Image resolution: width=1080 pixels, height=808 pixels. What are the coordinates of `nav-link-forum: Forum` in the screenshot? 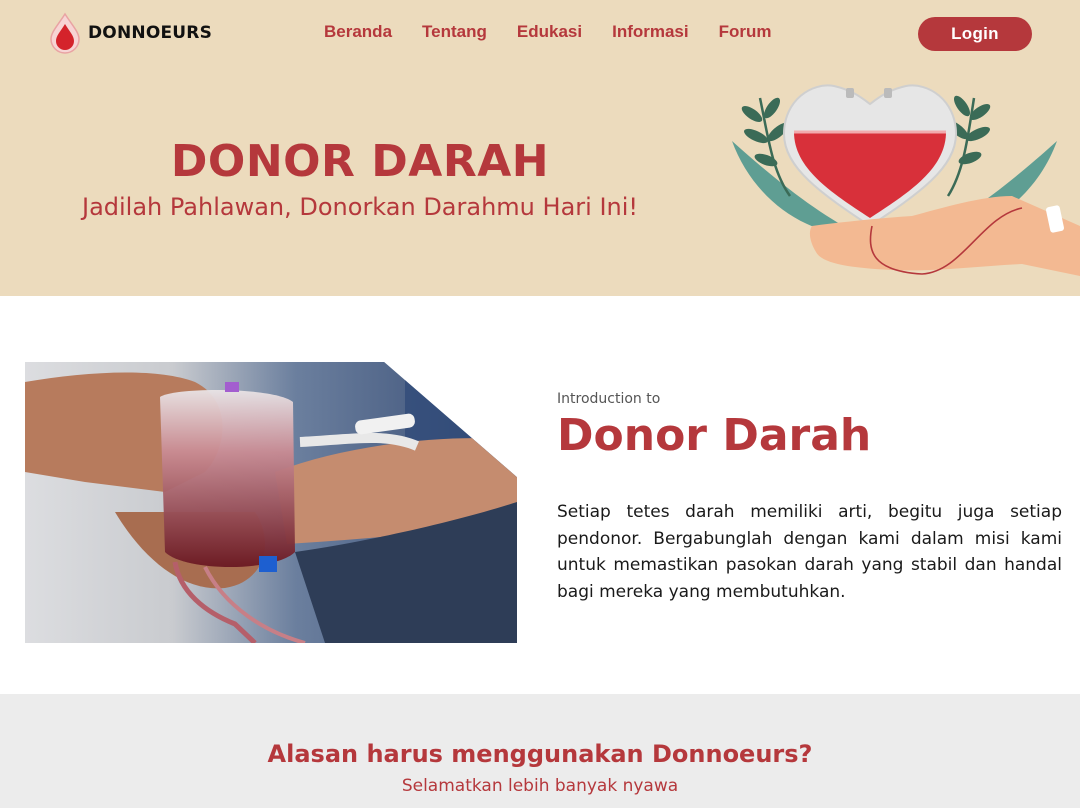 It's located at (745, 32).